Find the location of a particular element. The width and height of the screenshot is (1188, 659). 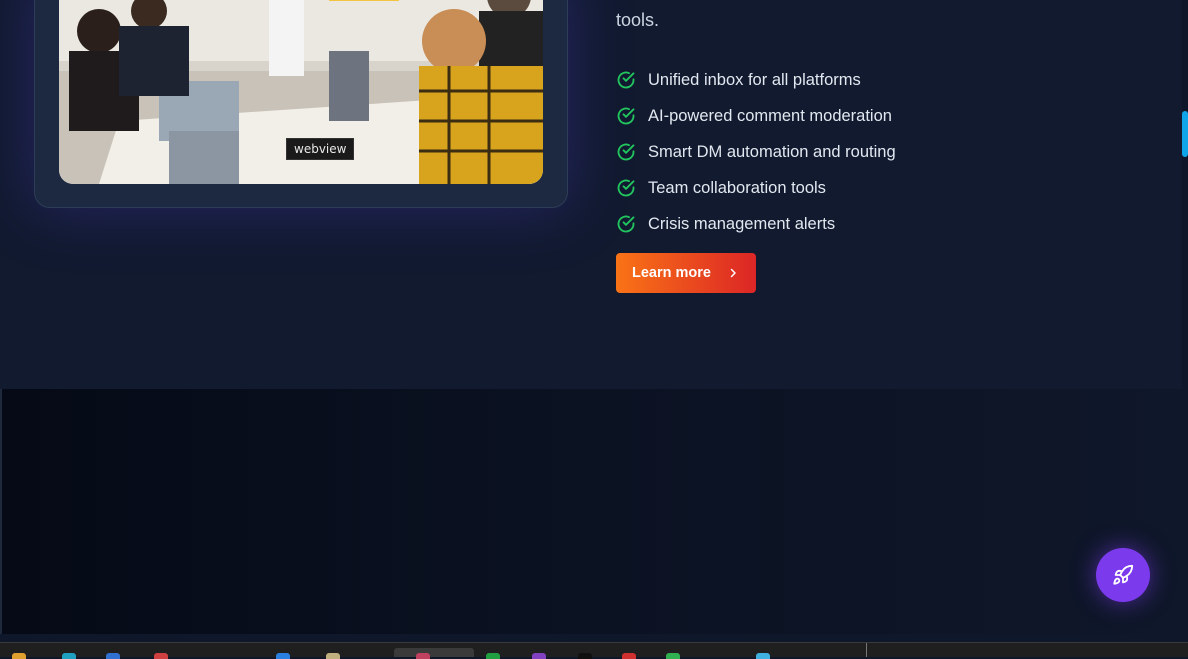

feature-label: Smart DM automation and routing is located at coordinates (772, 151).